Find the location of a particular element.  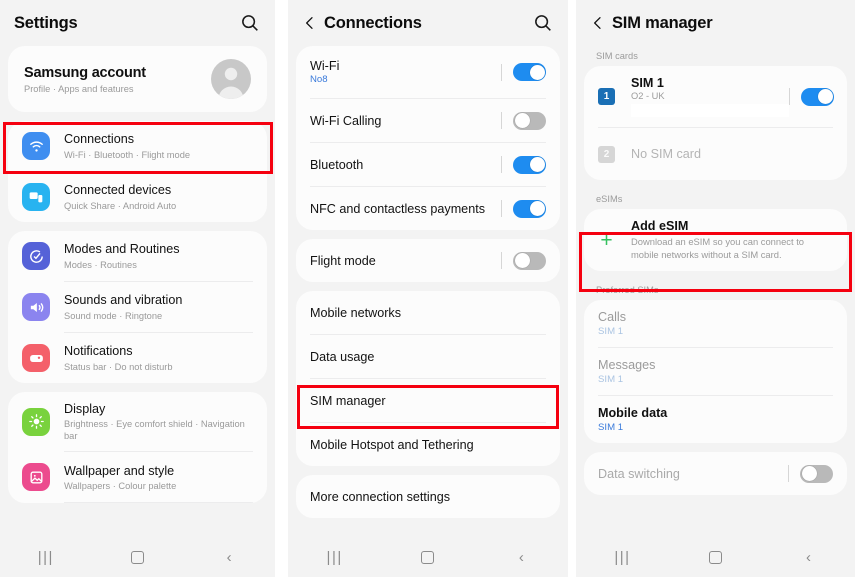

row-label: Wi-Fi Calling is located at coordinates (346, 120).